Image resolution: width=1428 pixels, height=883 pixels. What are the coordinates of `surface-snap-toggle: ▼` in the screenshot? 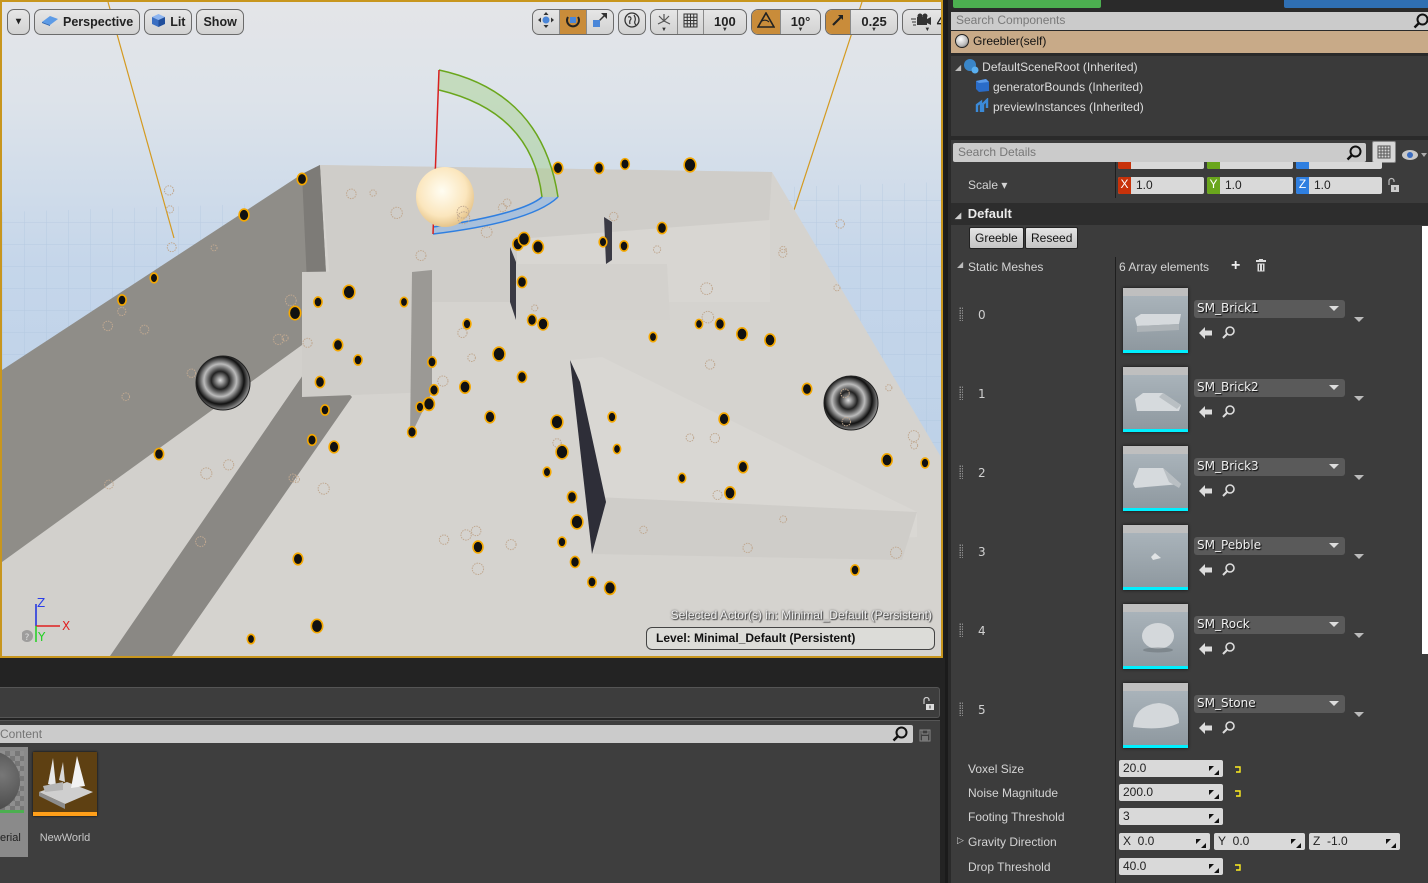 It's located at (664, 21).